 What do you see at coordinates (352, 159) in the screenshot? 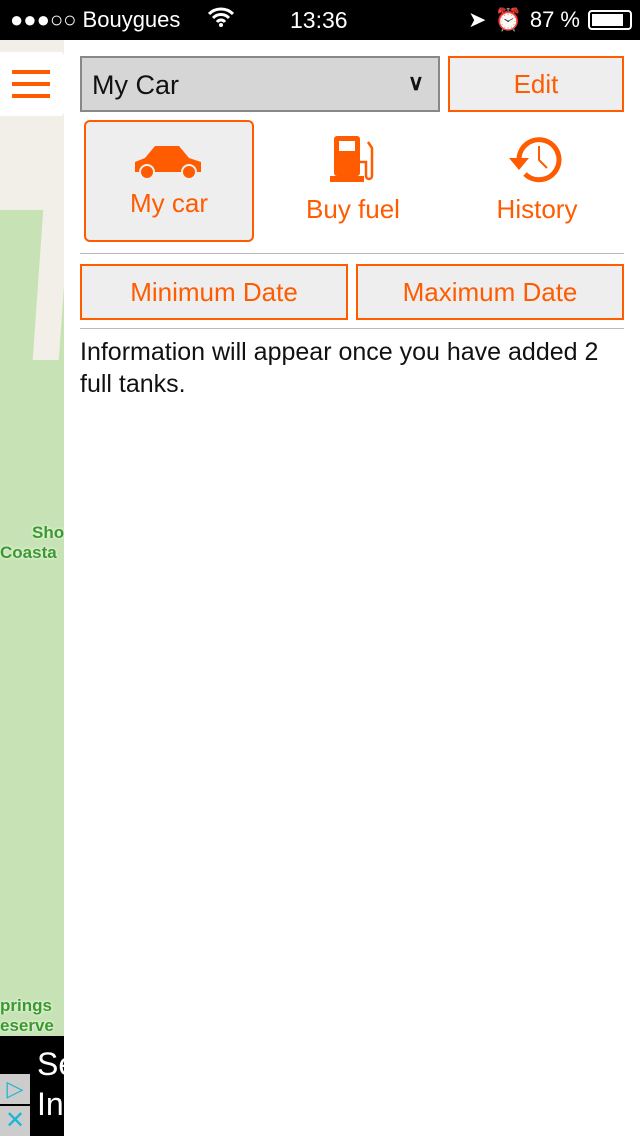
I see `fuel-pump-icon` at bounding box center [352, 159].